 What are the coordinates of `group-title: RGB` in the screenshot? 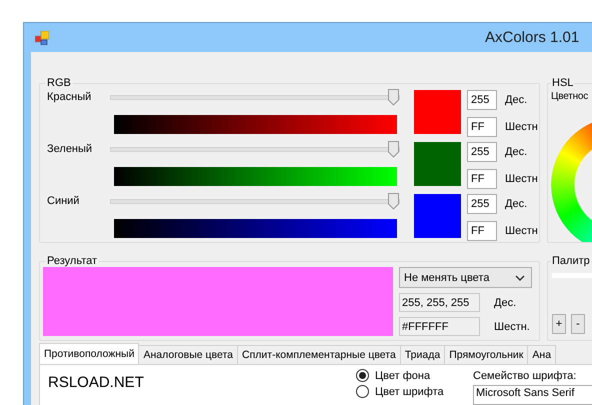 It's located at (59, 83).